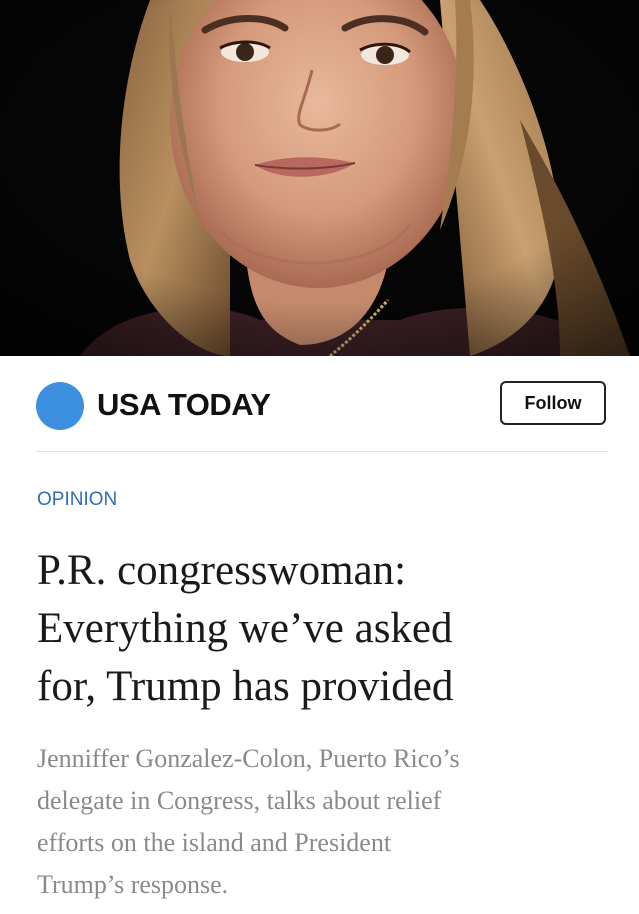  What do you see at coordinates (77, 500) in the screenshot?
I see `section-label: OPINION` at bounding box center [77, 500].